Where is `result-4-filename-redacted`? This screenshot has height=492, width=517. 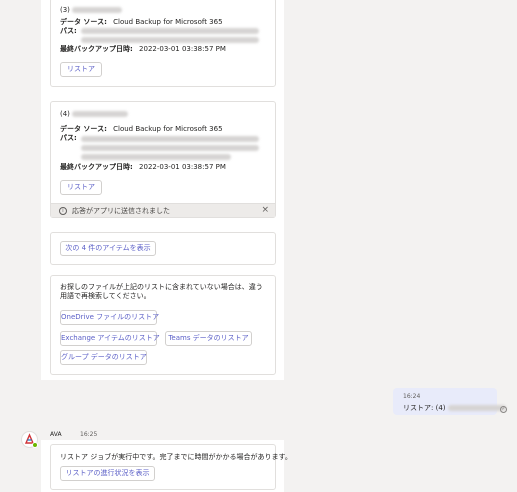
result-4-filename-redacted is located at coordinates (100, 114).